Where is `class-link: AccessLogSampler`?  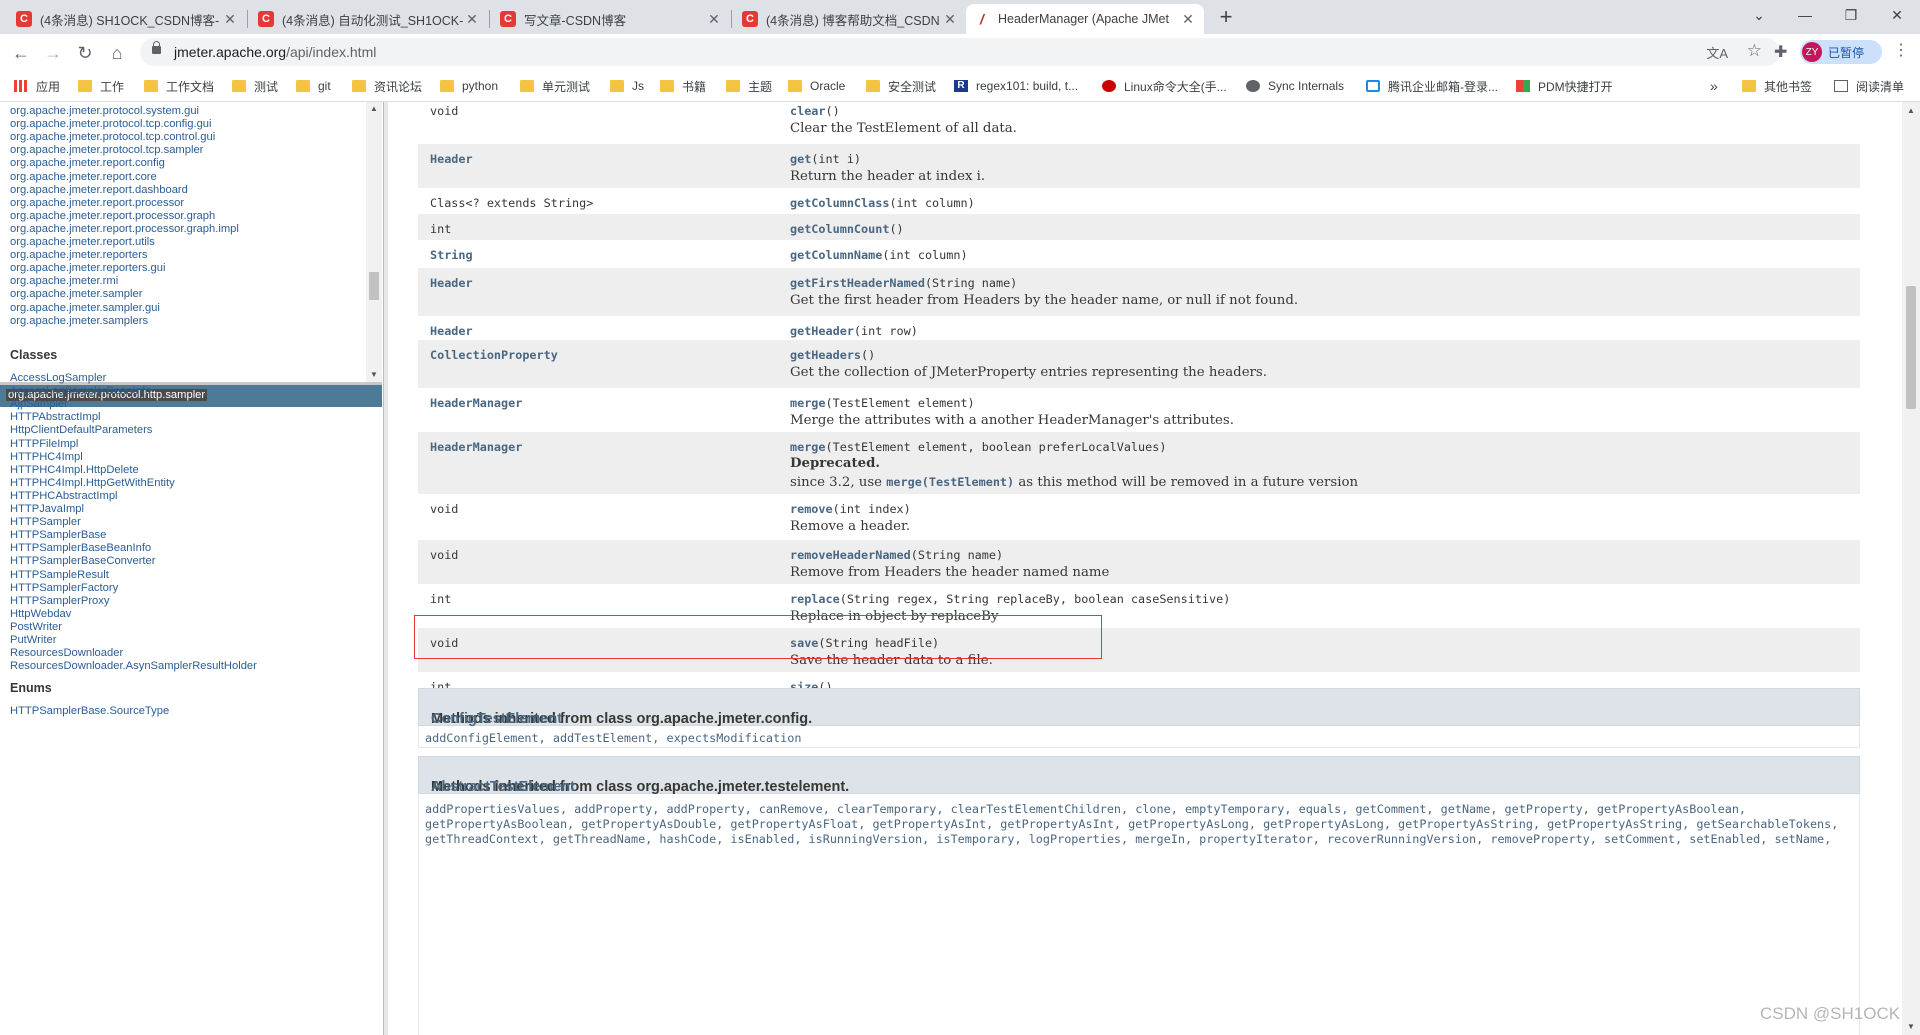
class-link: AccessLogSampler is located at coordinates (58, 378).